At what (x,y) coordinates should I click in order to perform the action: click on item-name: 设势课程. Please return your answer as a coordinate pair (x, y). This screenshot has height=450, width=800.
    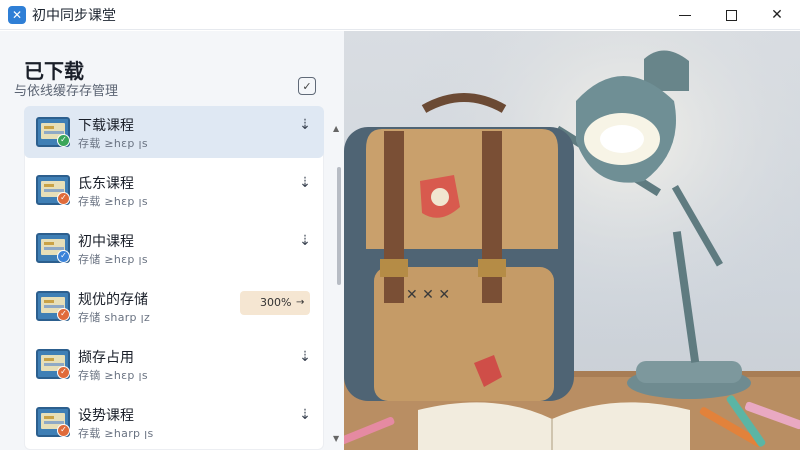
    Looking at the image, I should click on (106, 416).